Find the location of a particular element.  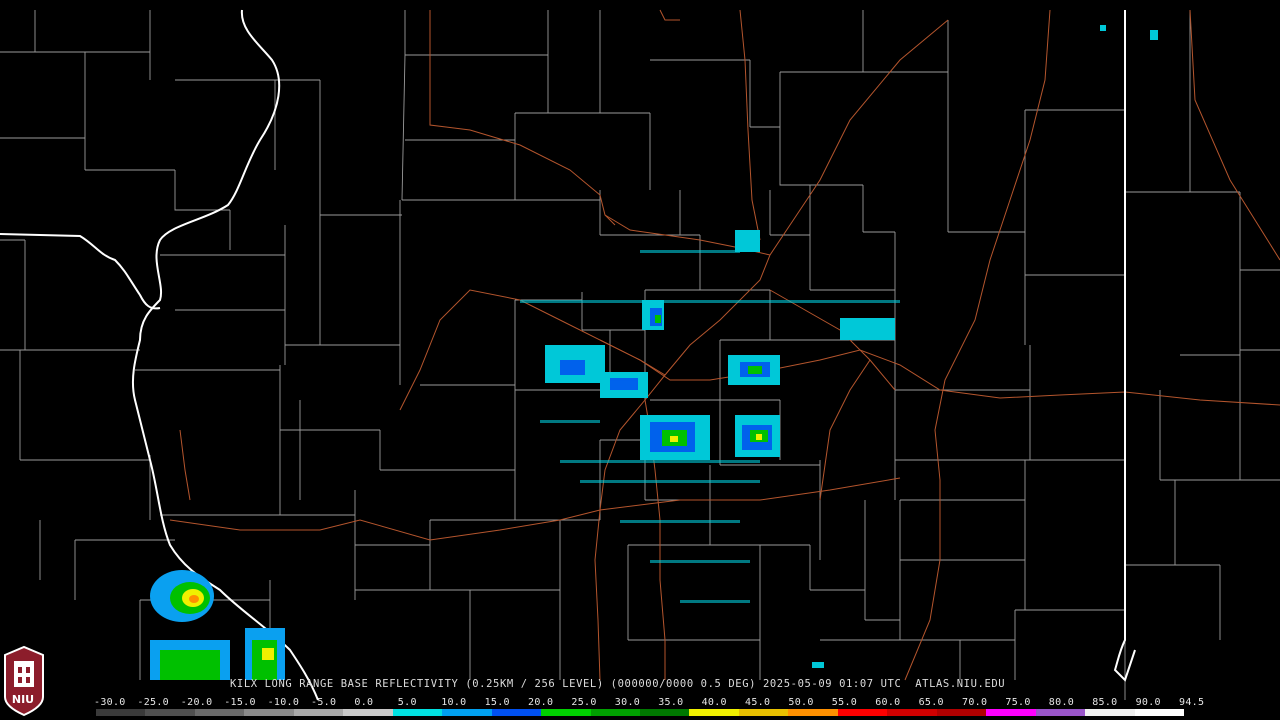

legend-label: 70.0 is located at coordinates (975, 702).